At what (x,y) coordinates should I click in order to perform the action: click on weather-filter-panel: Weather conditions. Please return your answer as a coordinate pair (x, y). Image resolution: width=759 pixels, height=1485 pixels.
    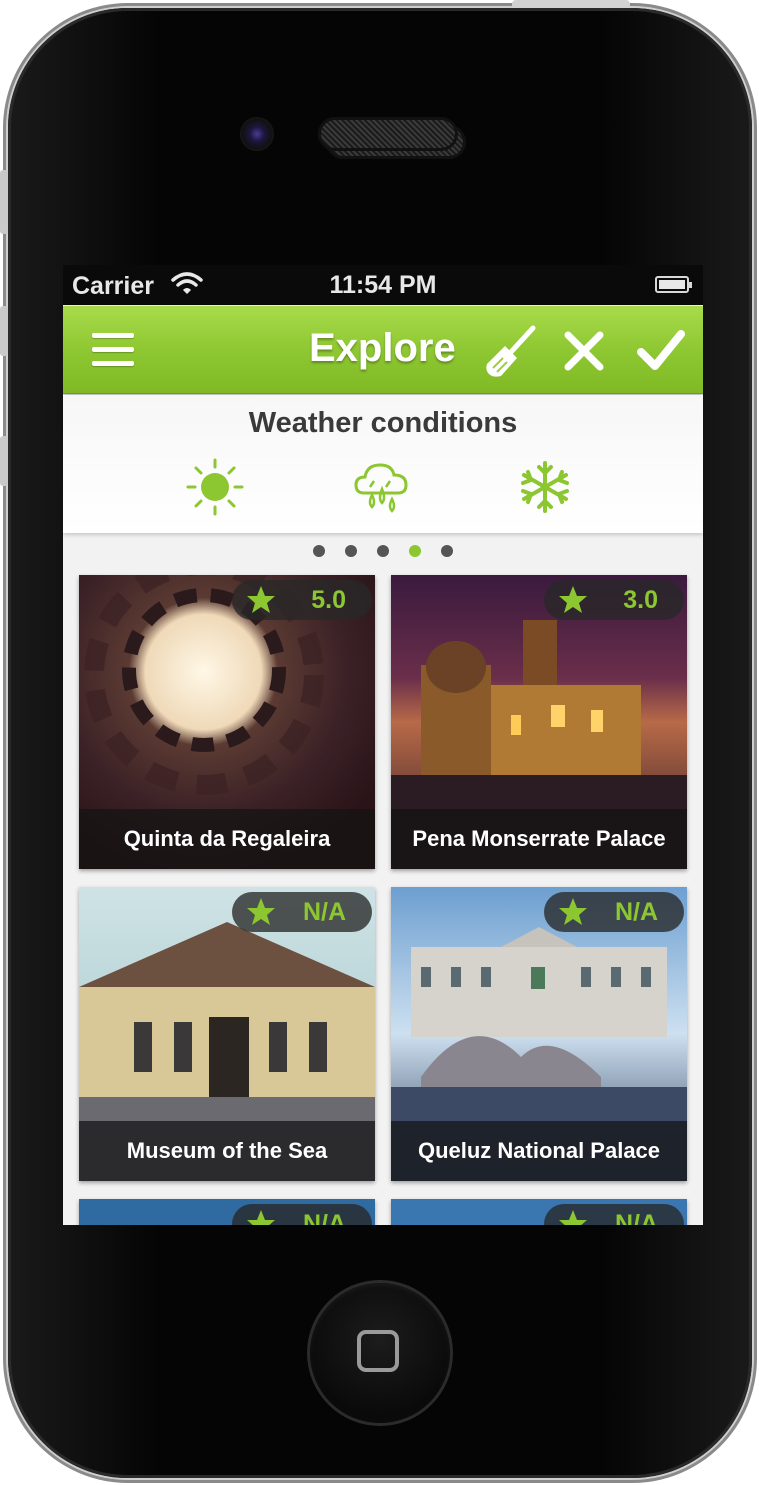
    Looking at the image, I should click on (383, 464).